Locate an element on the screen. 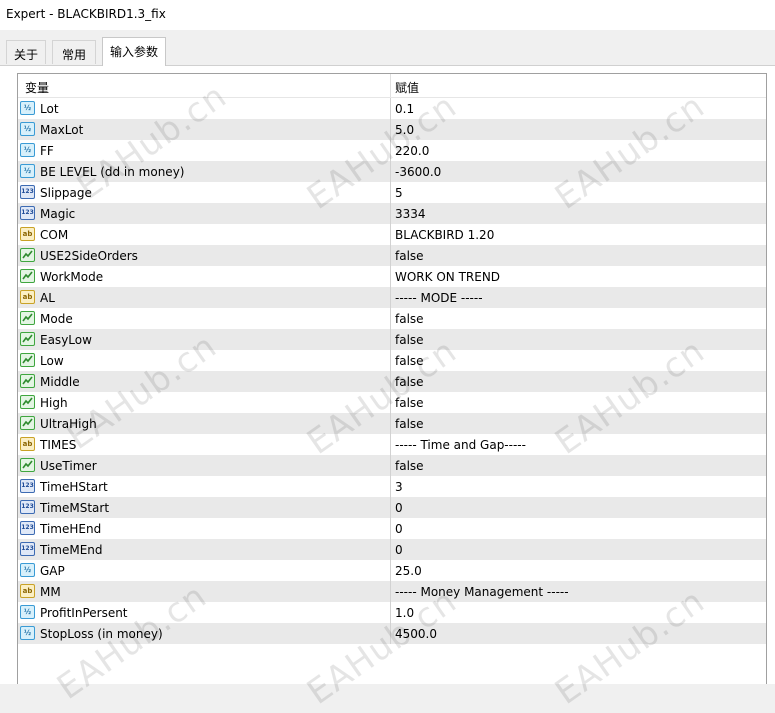  param-name: BE LEVEL (dd in money) is located at coordinates (112, 172).